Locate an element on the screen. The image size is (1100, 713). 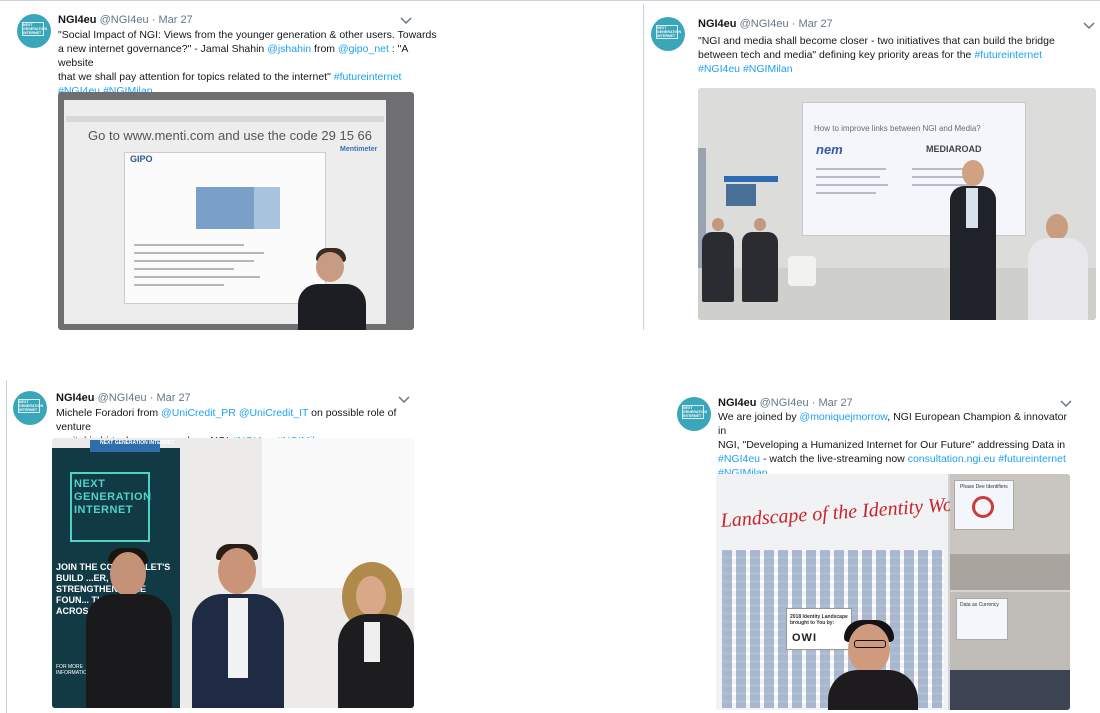
frame-left-border is located at coordinates (6, 546).